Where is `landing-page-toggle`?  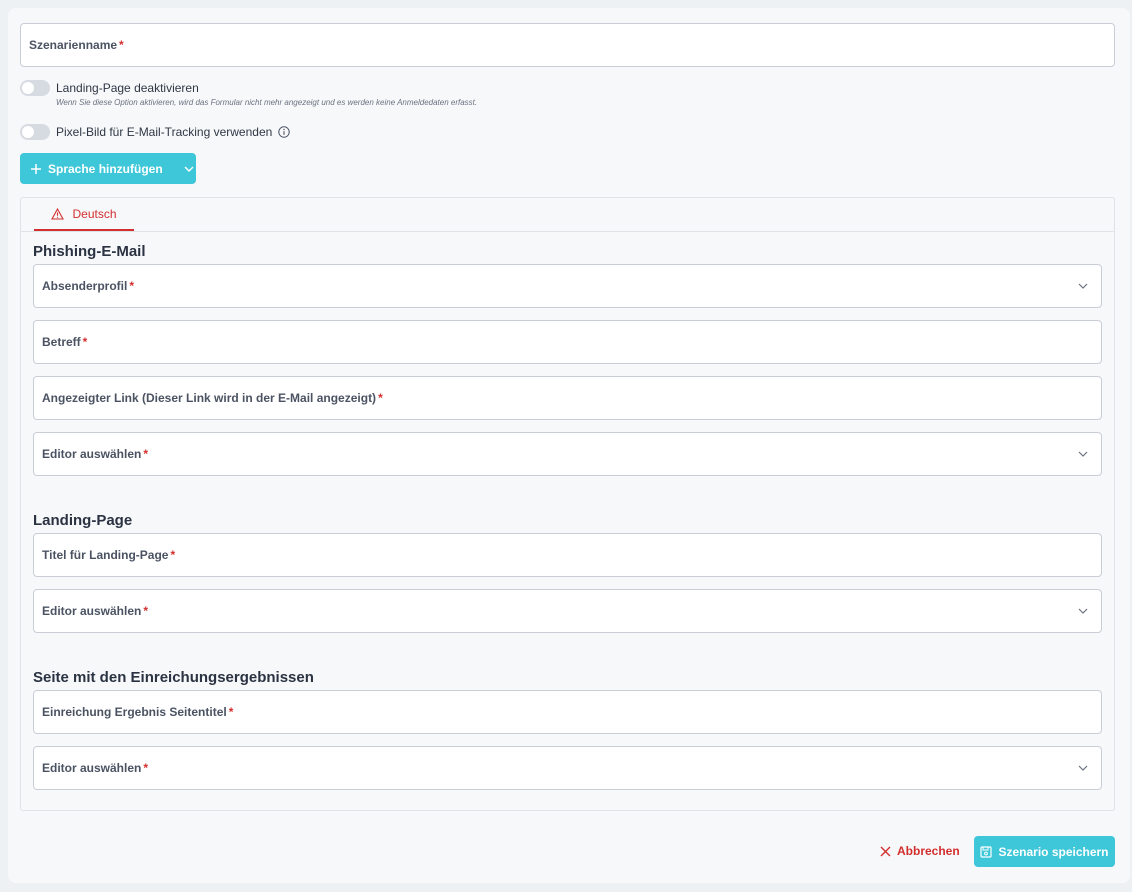
landing-page-toggle is located at coordinates (35, 88).